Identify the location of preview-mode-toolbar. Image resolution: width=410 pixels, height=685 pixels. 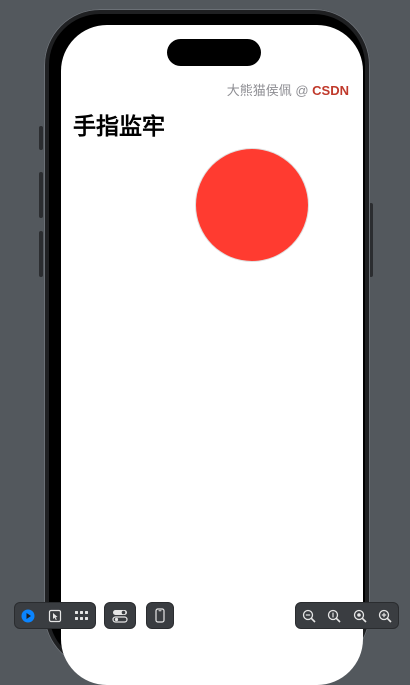
(55, 615).